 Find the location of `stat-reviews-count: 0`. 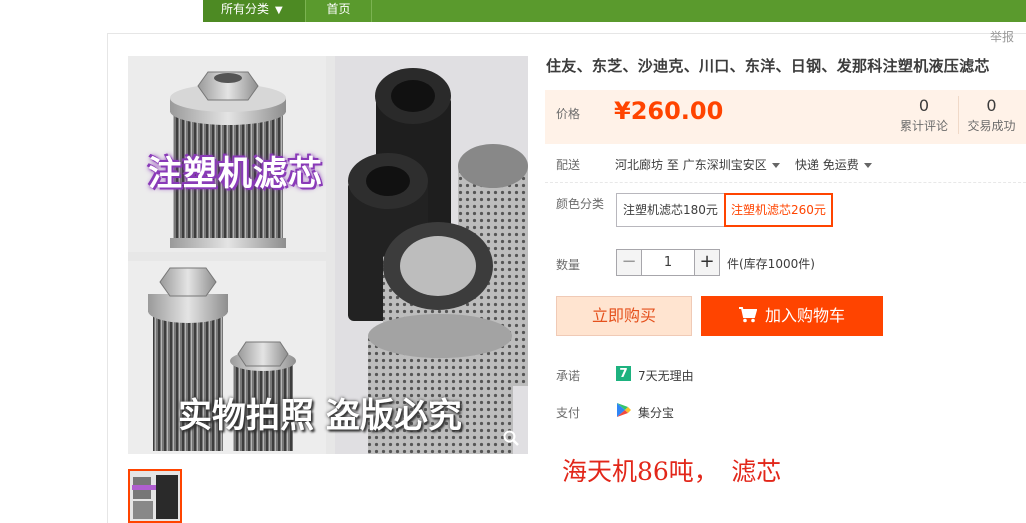

stat-reviews-count: 0 is located at coordinates (924, 105).